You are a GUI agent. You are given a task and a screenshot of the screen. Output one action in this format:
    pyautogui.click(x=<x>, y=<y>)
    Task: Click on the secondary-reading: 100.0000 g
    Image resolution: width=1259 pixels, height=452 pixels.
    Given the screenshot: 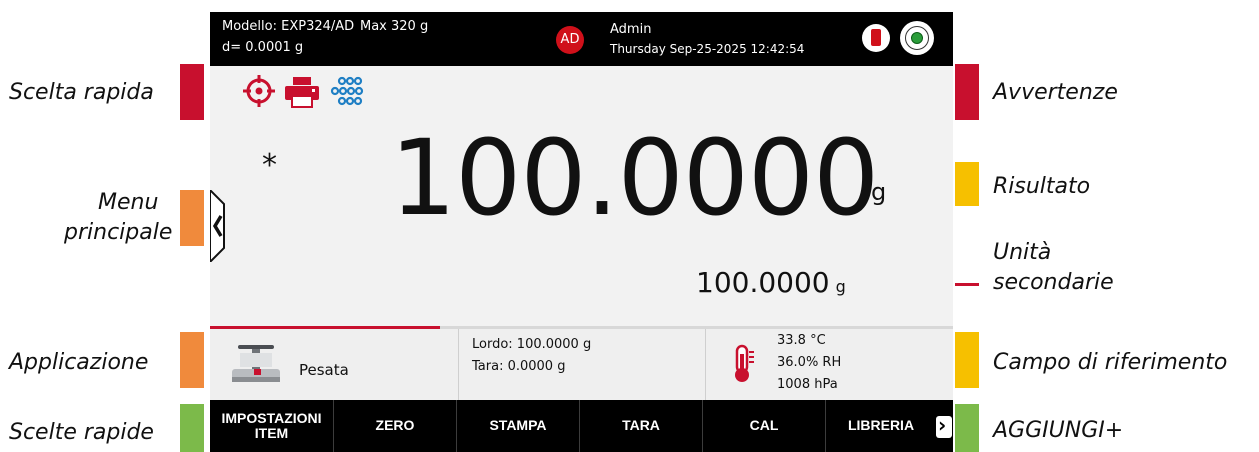 What is the action you would take?
    pyautogui.click(x=771, y=282)
    